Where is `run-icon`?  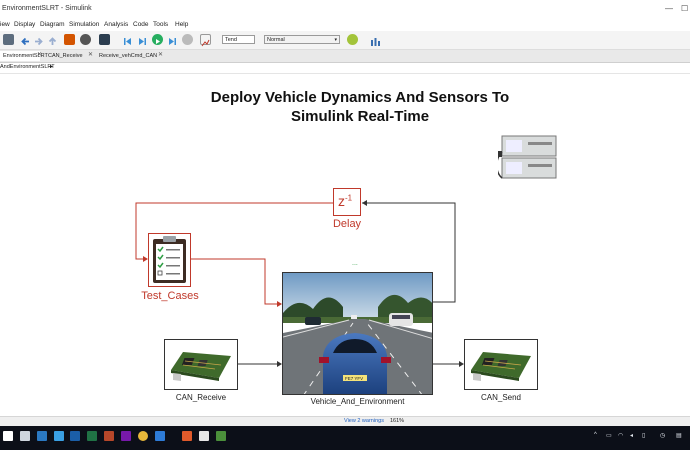
run-icon is located at coordinates (157, 39).